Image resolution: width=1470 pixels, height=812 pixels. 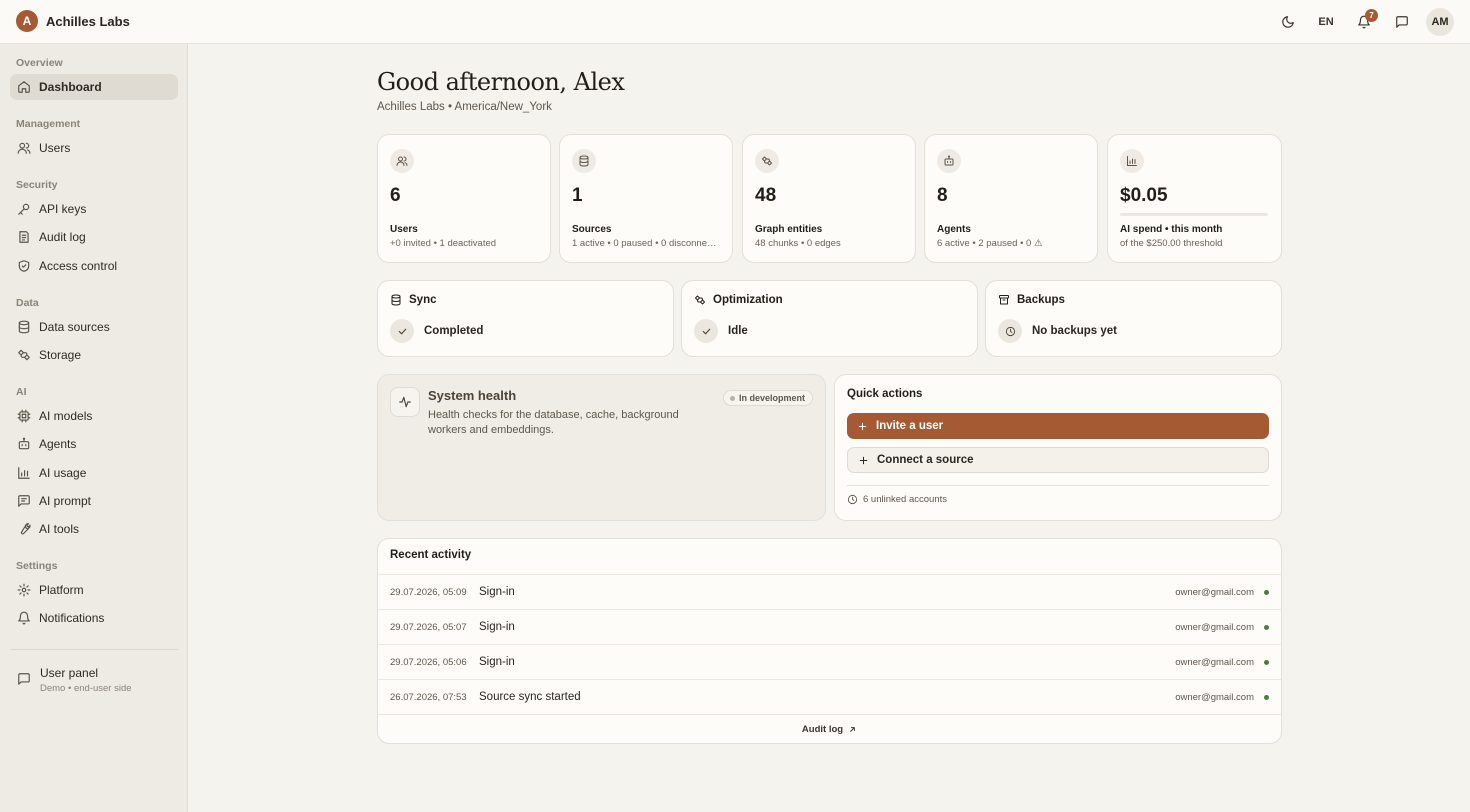 What do you see at coordinates (767, 161) in the screenshot?
I see `workflow-icon` at bounding box center [767, 161].